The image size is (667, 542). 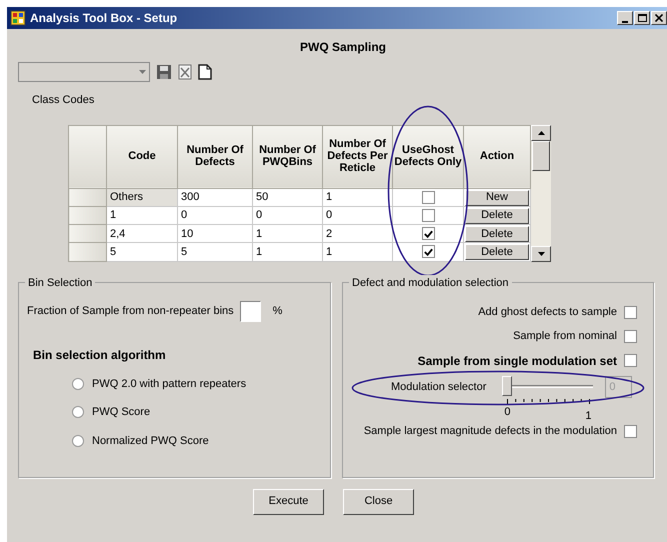 What do you see at coordinates (288, 501) in the screenshot?
I see `dialog-button: Execute` at bounding box center [288, 501].